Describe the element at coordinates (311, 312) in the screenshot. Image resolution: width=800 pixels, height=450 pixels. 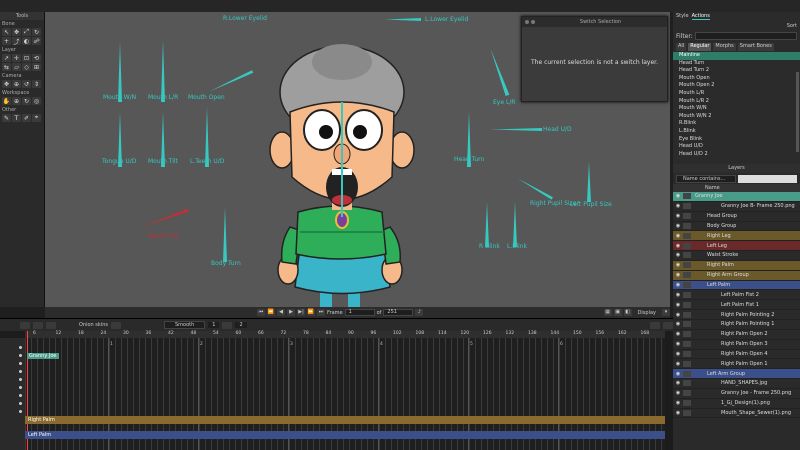
I see `next-key-icon: ⏩` at that location.